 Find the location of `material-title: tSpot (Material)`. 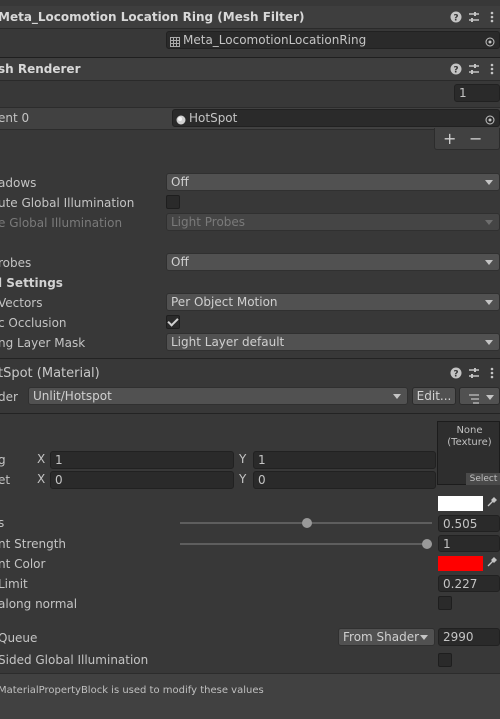

material-title: tSpot (Material) is located at coordinates (50, 373).